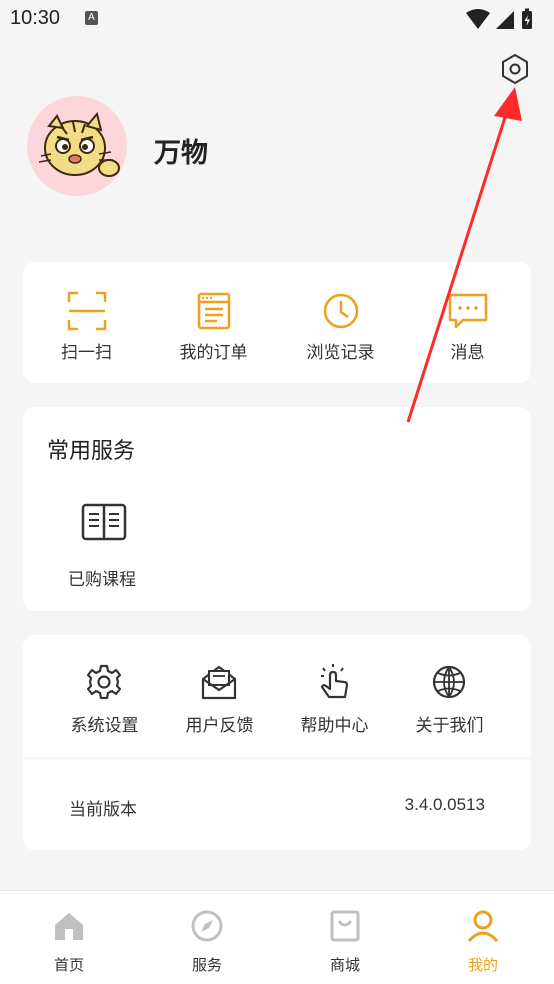 This screenshot has height=984, width=554. What do you see at coordinates (449, 682) in the screenshot?
I see `globe-icon` at bounding box center [449, 682].